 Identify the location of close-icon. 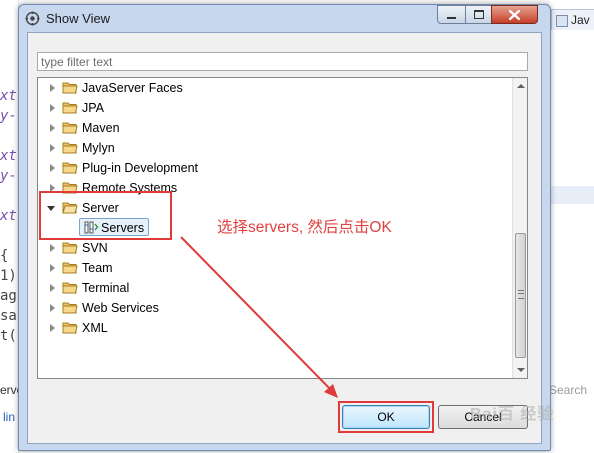
(514, 14).